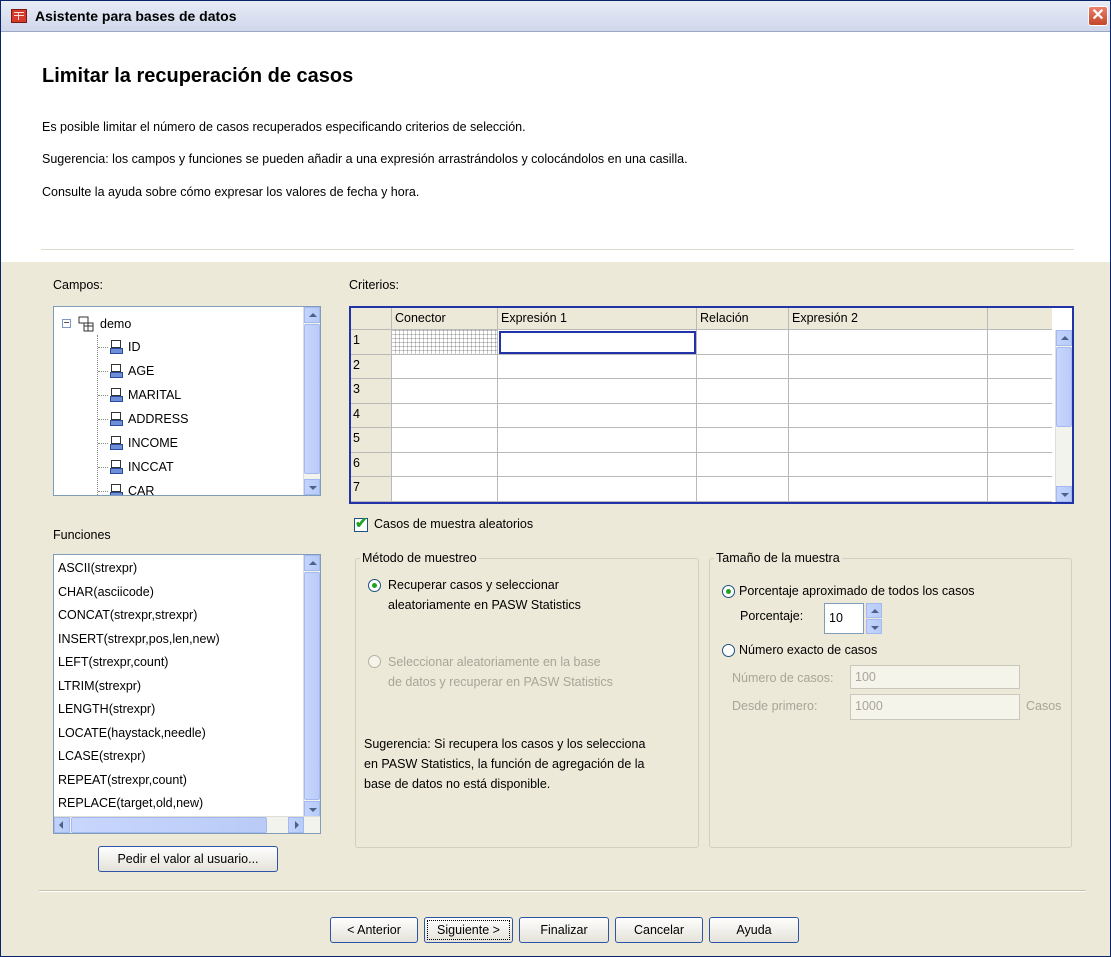 The width and height of the screenshot is (1111, 957). What do you see at coordinates (374, 930) in the screenshot?
I see `back-button: < Anterior` at bounding box center [374, 930].